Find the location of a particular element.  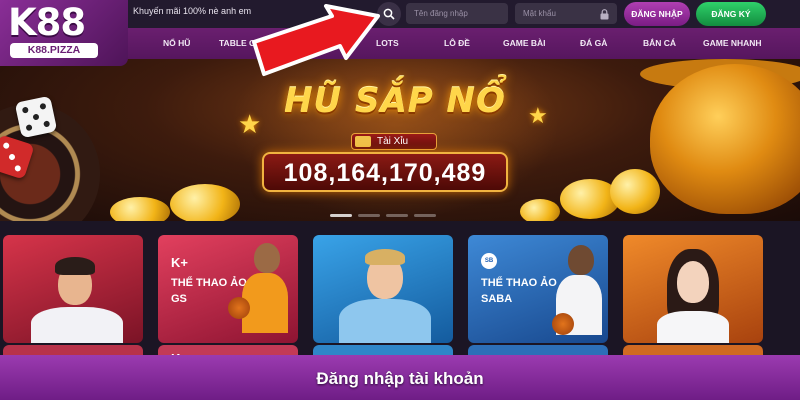

virtual-sport-saba-card: SB THỂ THAO ẢO SABA is located at coordinates (538, 289).